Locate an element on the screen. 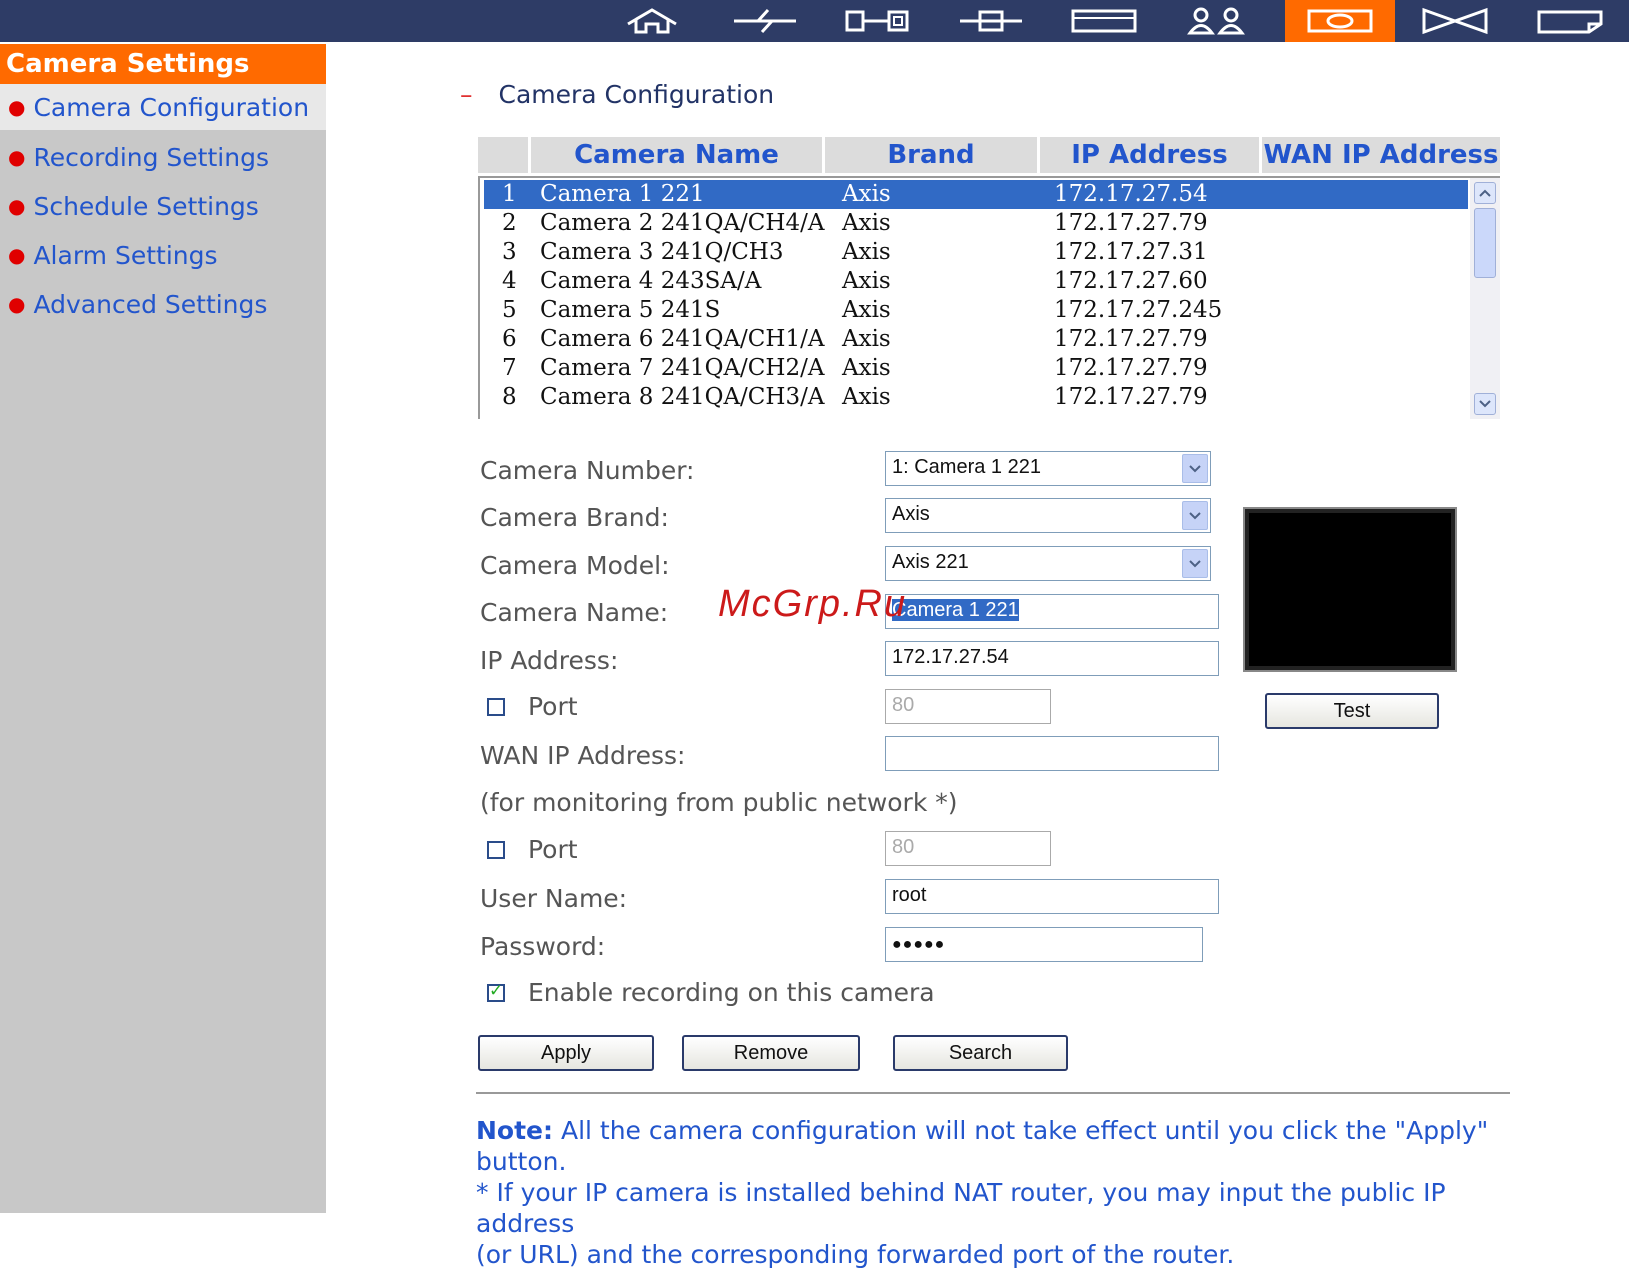 The image size is (1629, 1270). scroll-up-icon is located at coordinates (1485, 193).